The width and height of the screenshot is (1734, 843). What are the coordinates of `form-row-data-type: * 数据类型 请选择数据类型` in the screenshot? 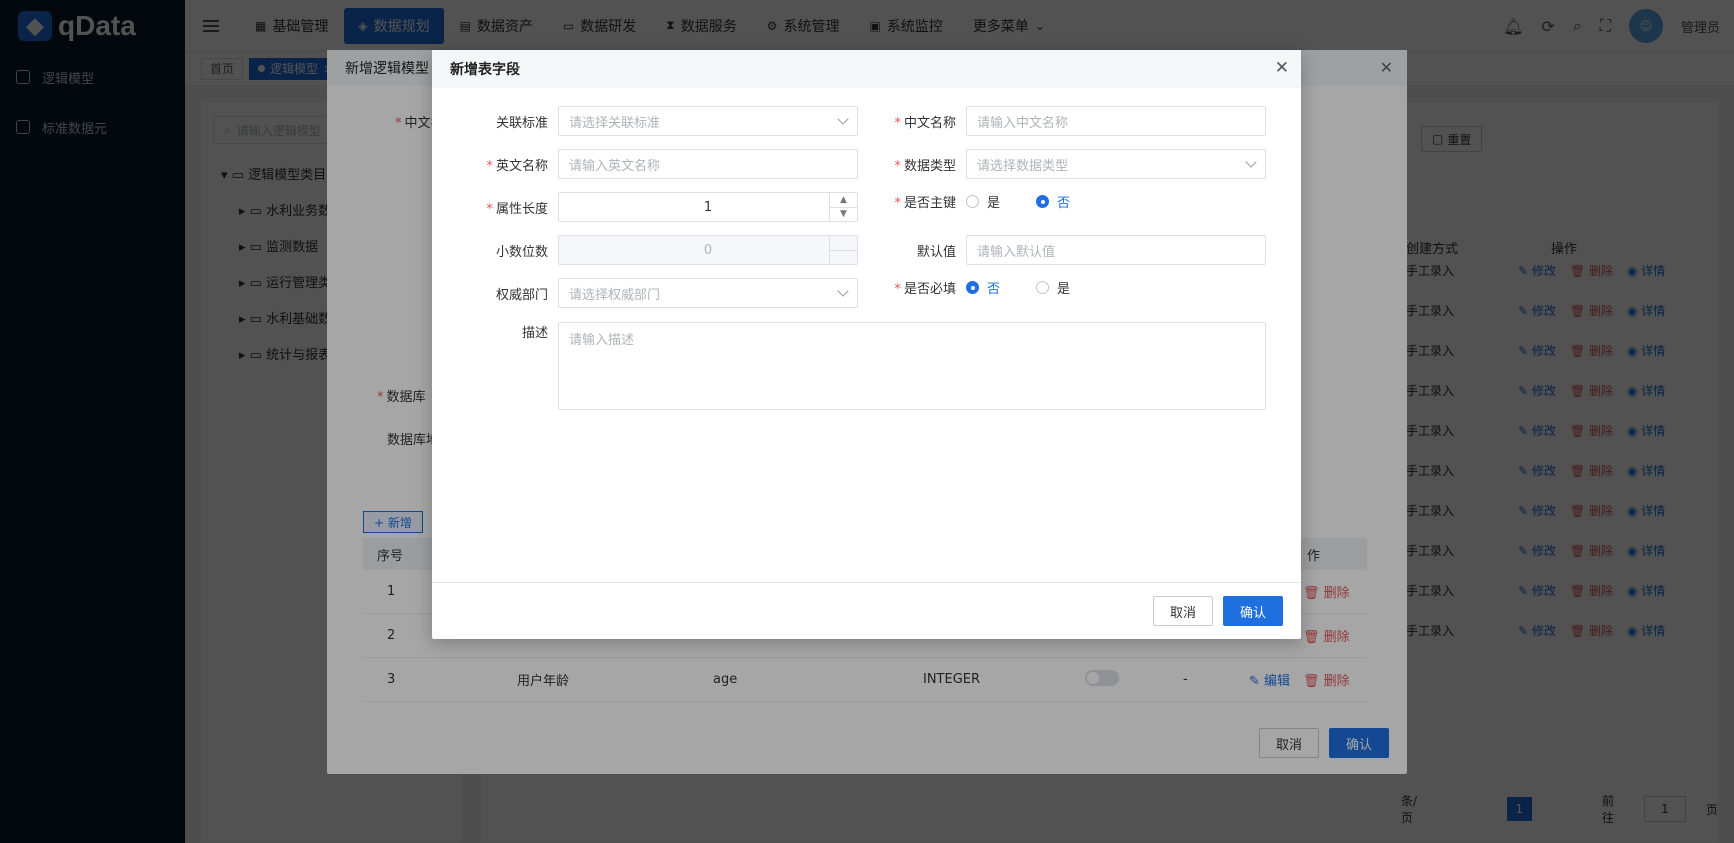 It's located at (1076, 164).